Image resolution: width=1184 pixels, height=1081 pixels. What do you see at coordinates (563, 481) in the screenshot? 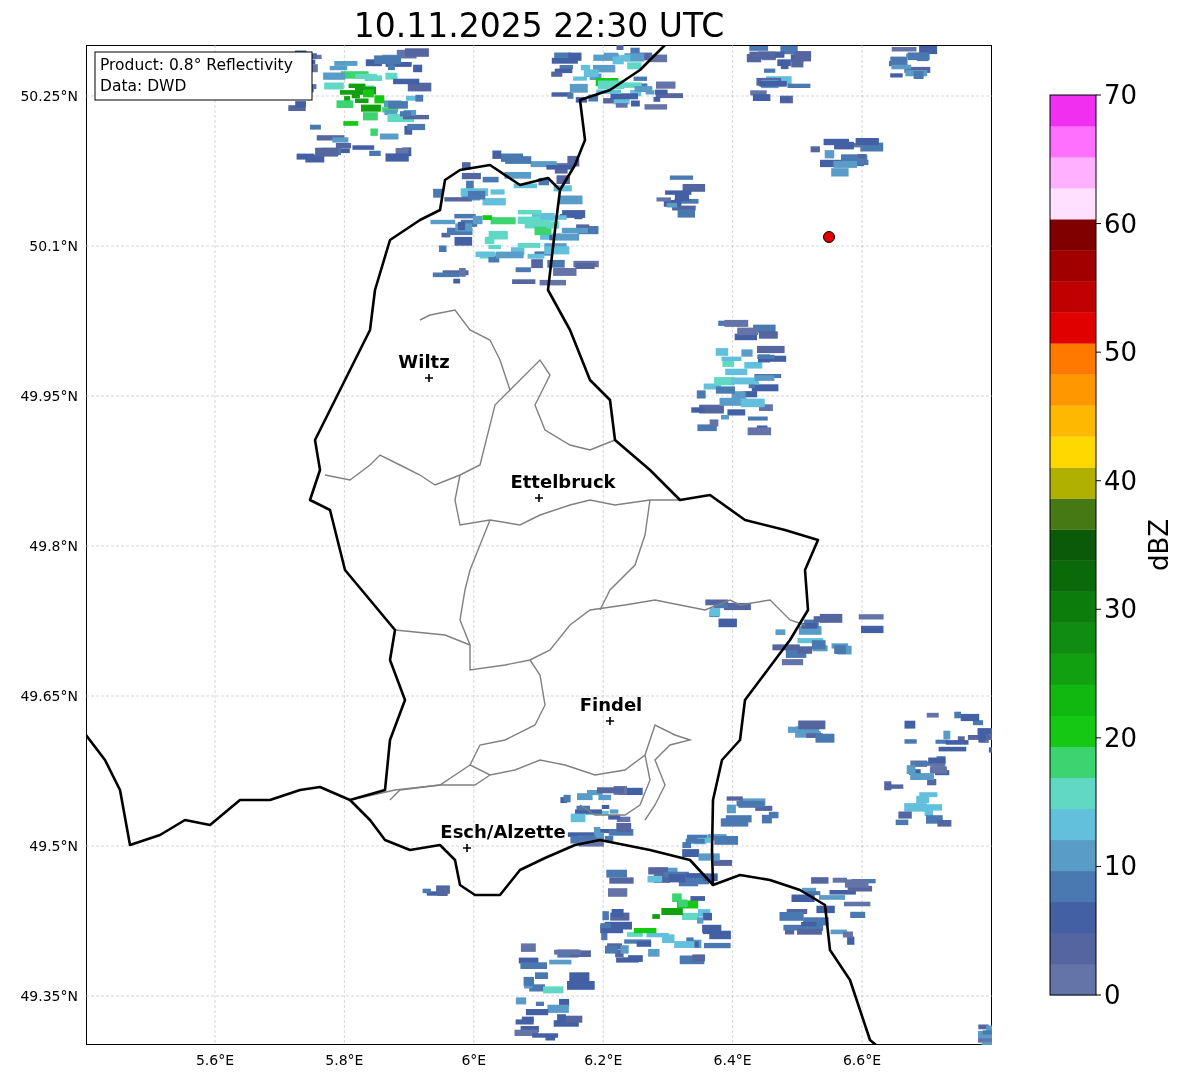
I see `city-label: Ettelbruck` at bounding box center [563, 481].